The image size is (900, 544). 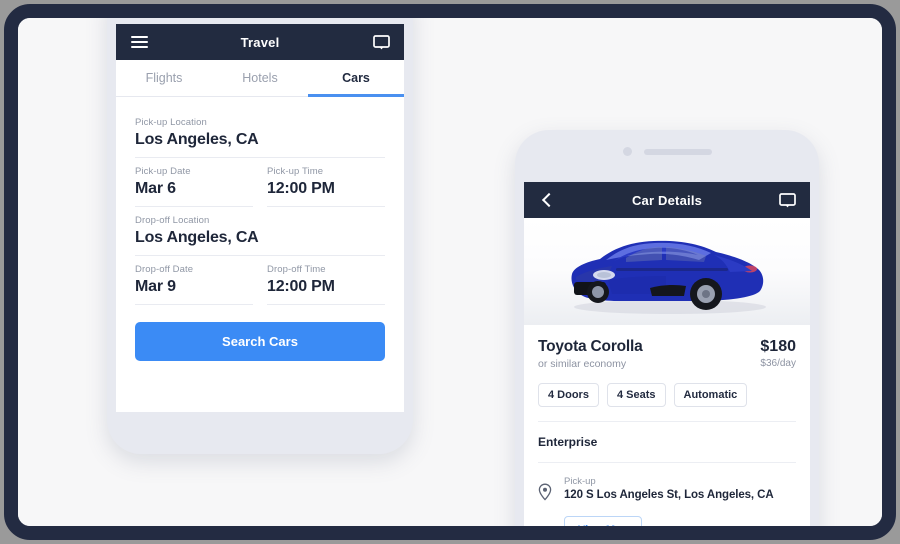 What do you see at coordinates (260, 182) in the screenshot?
I see `pickup-datetime-row: Pick-up Date Mar 6 Pick-up Time 12:00 PM` at bounding box center [260, 182].